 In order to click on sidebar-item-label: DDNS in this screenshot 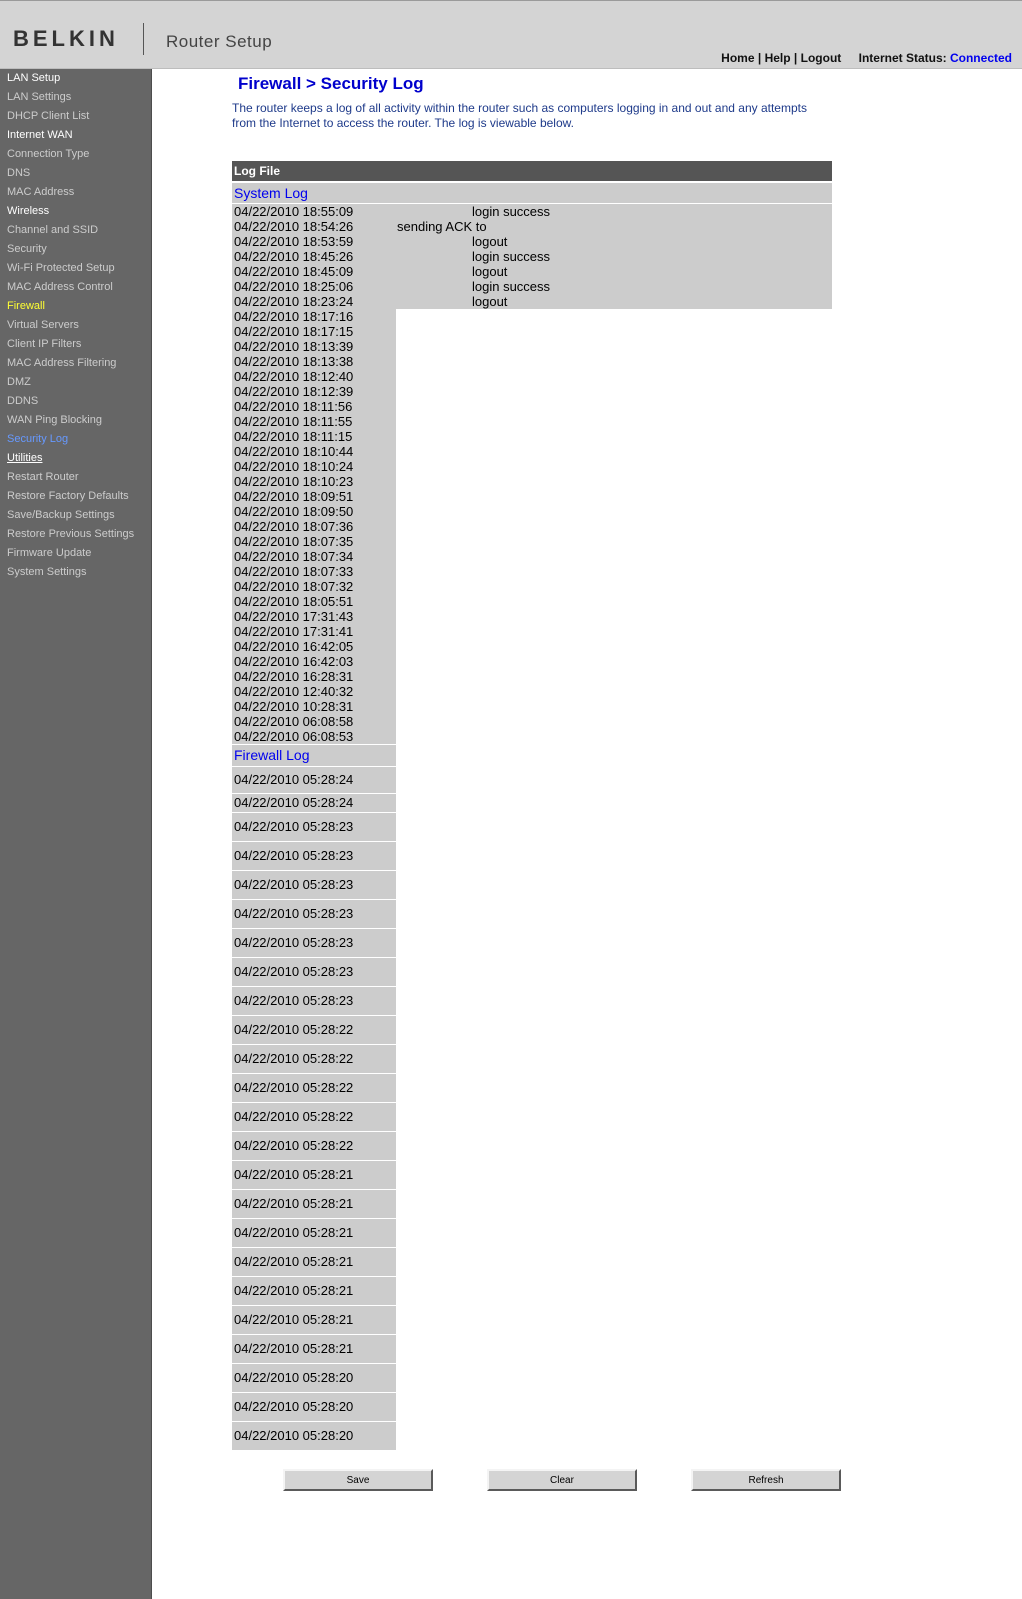, I will do `click(23, 401)`.